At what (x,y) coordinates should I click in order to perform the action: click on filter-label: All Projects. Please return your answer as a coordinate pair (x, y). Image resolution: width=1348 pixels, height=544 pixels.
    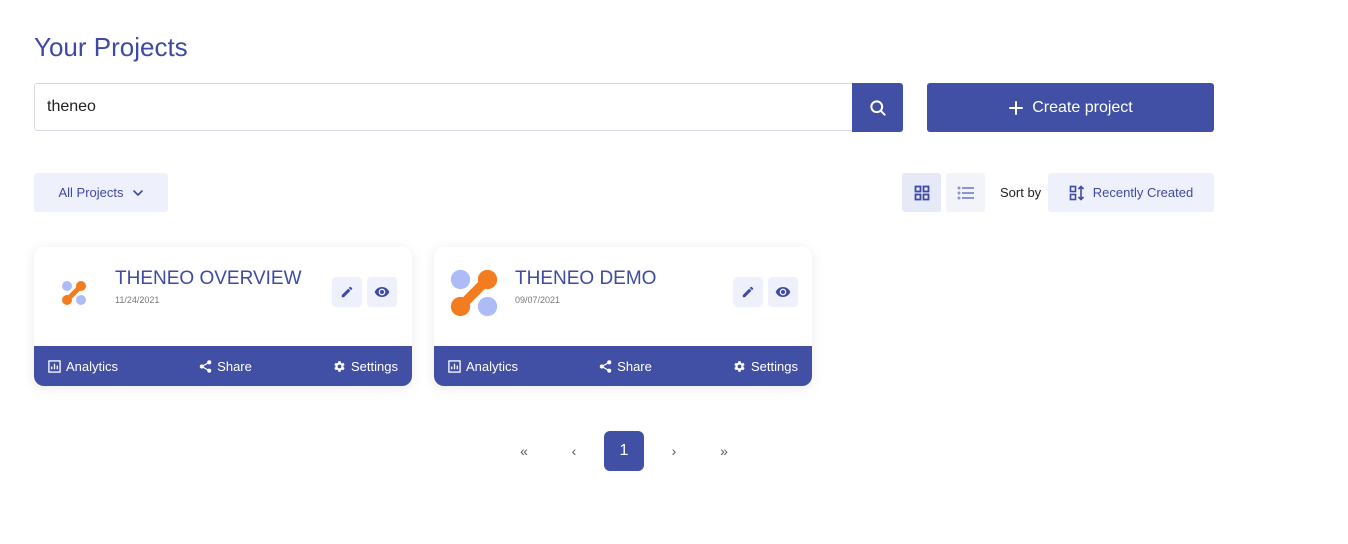
    Looking at the image, I should click on (91, 192).